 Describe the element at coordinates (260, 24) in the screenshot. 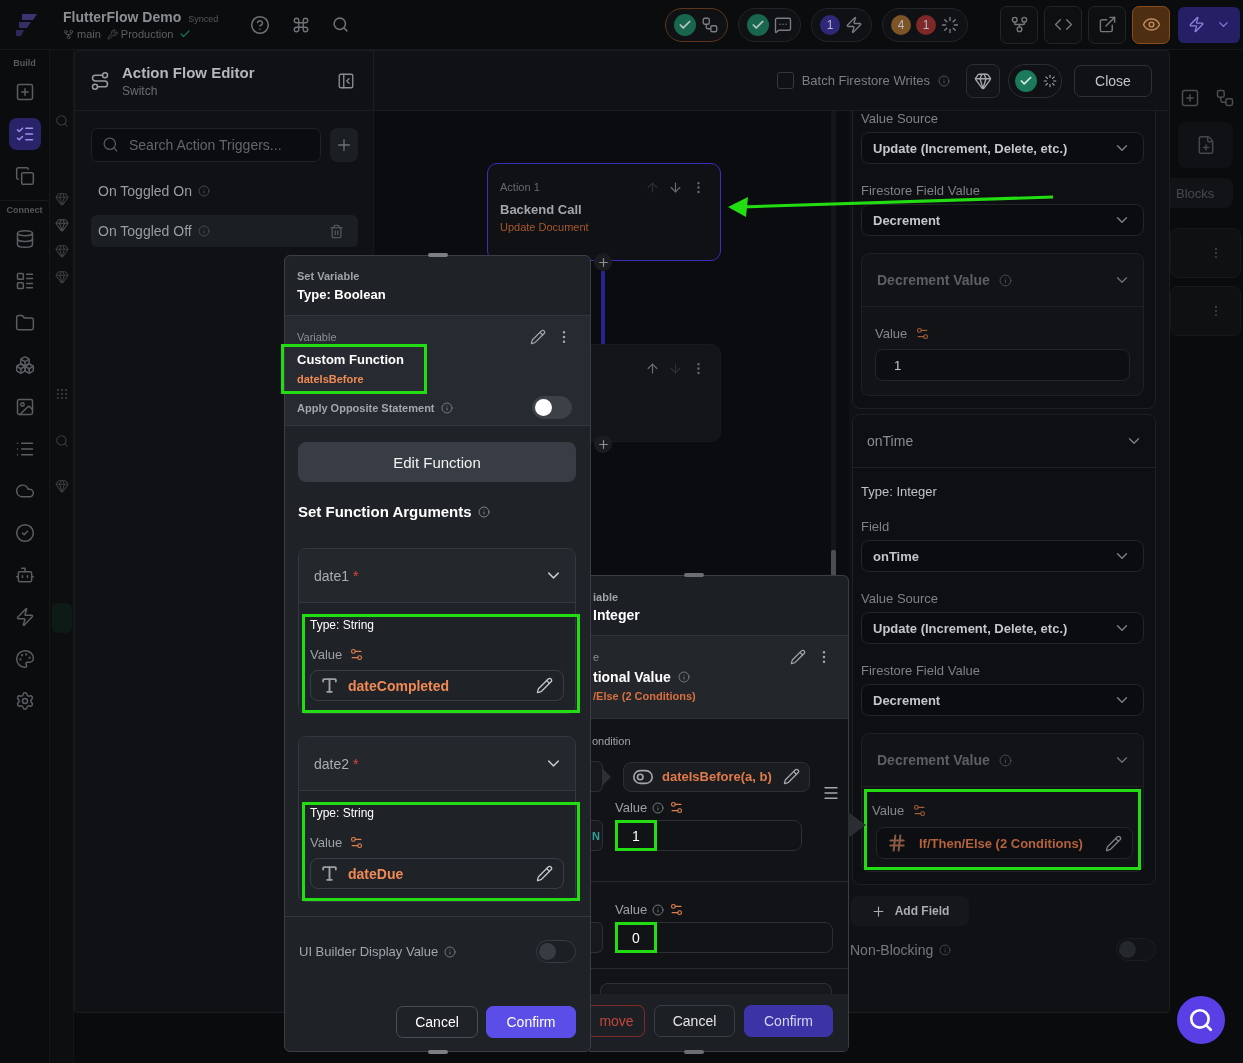

I see `help-icon` at that location.